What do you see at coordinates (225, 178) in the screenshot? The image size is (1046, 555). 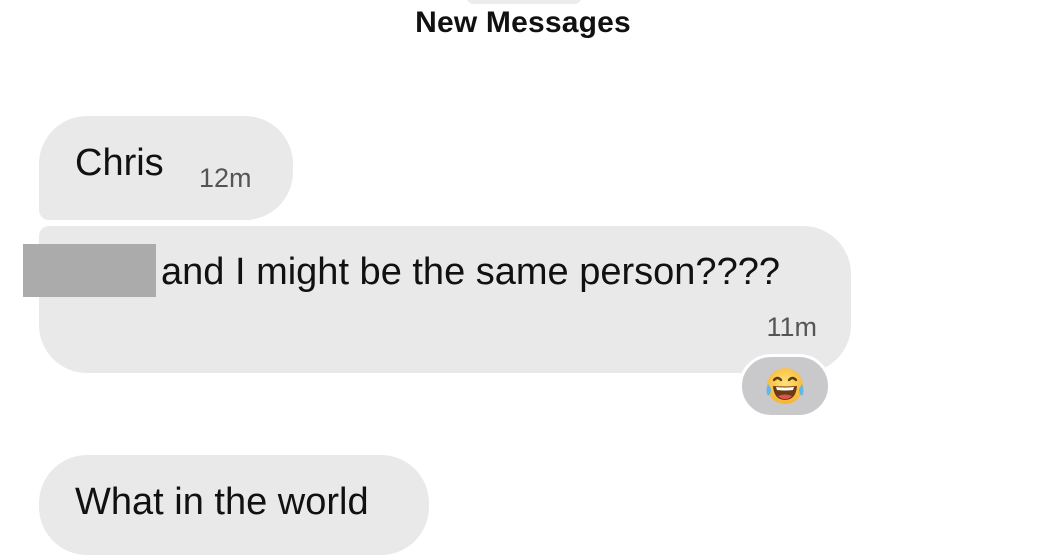 I see `message-timestamp: 12m` at bounding box center [225, 178].